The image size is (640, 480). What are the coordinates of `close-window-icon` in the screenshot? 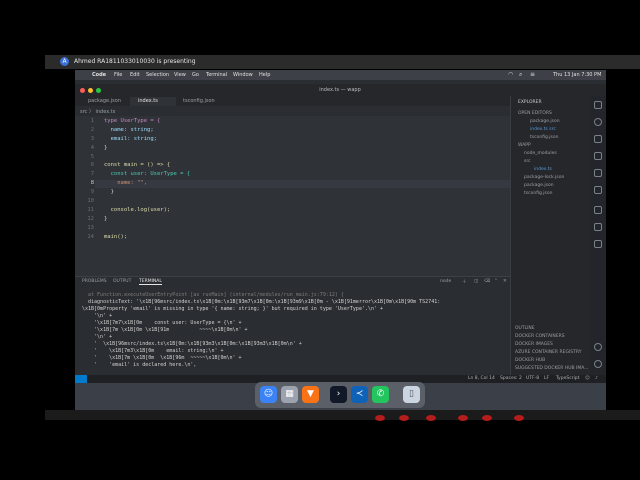 It's located at (82, 90).